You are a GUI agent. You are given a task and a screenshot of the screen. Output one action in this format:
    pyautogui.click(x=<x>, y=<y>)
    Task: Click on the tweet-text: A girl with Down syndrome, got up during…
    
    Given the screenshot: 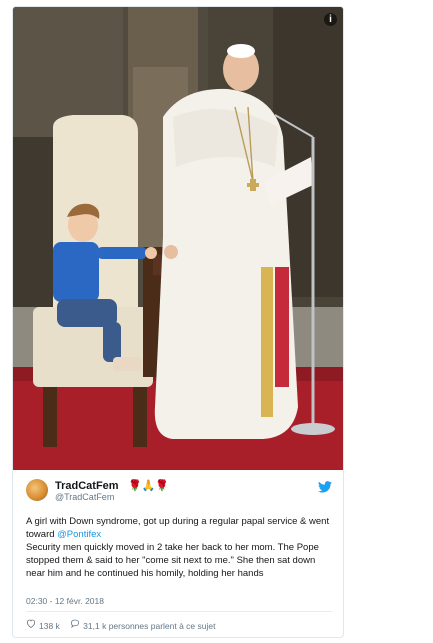 What is the action you would take?
    pyautogui.click(x=181, y=547)
    